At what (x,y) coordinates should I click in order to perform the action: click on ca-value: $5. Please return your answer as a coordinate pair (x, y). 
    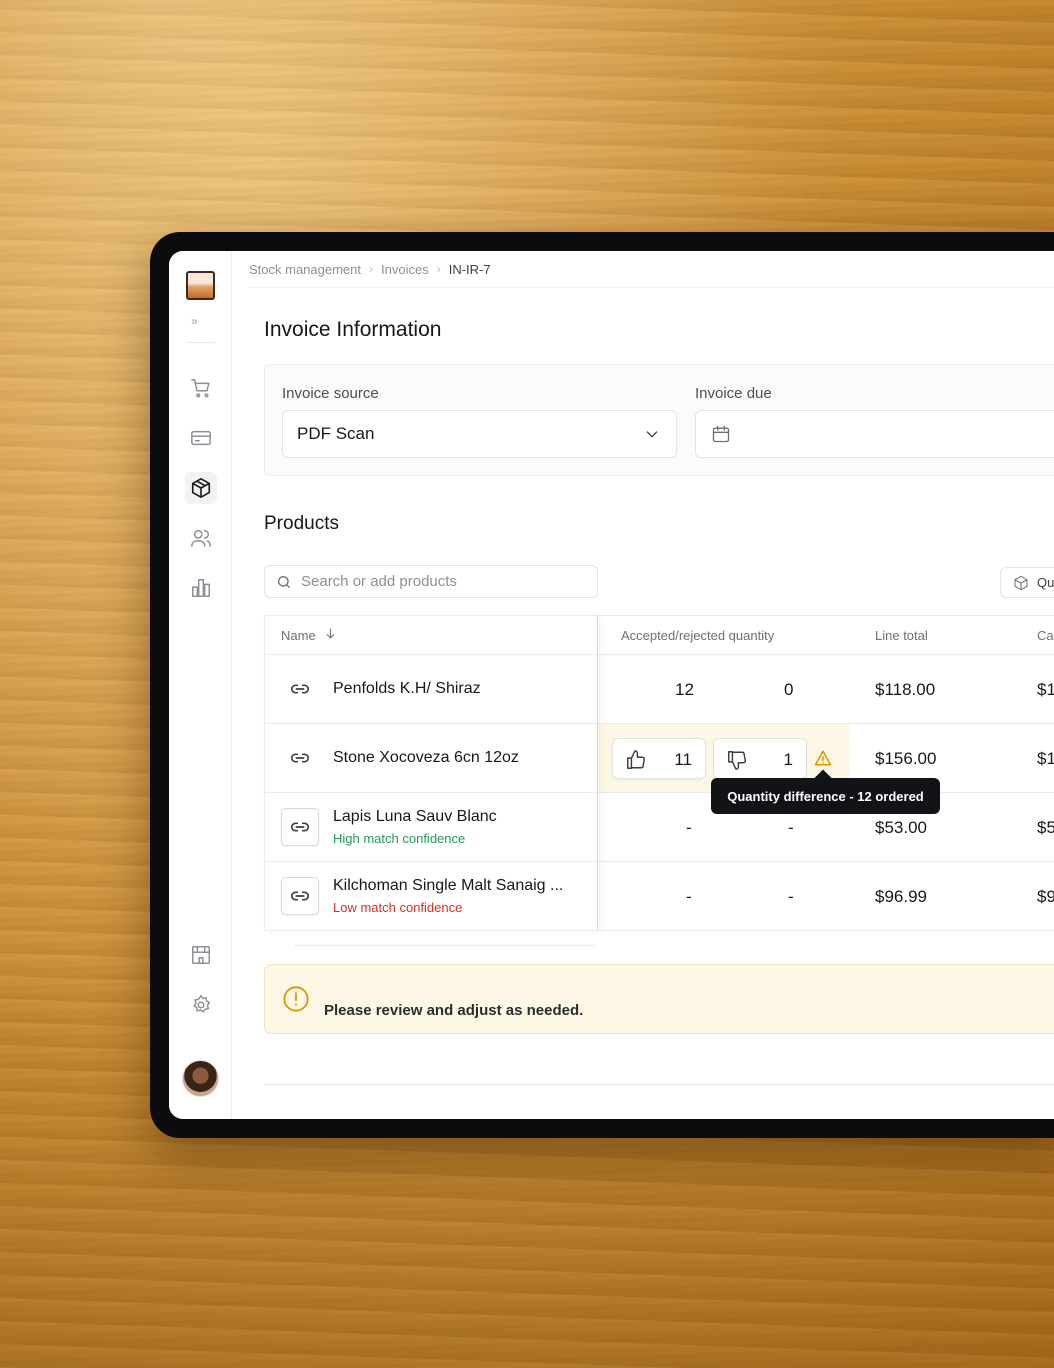
    Looking at the image, I should click on (1045, 827).